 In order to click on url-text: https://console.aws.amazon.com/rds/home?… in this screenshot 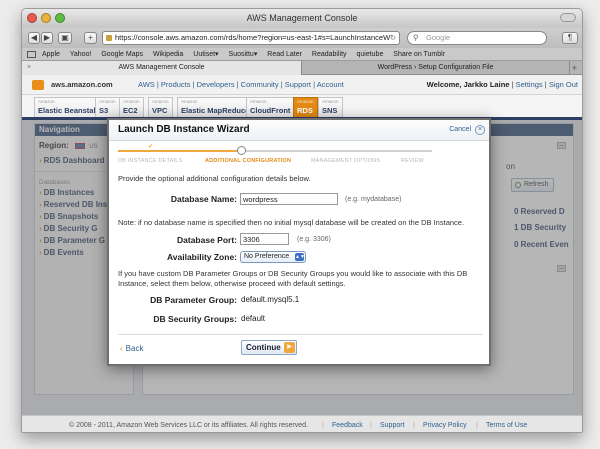, I will do `click(253, 37)`.